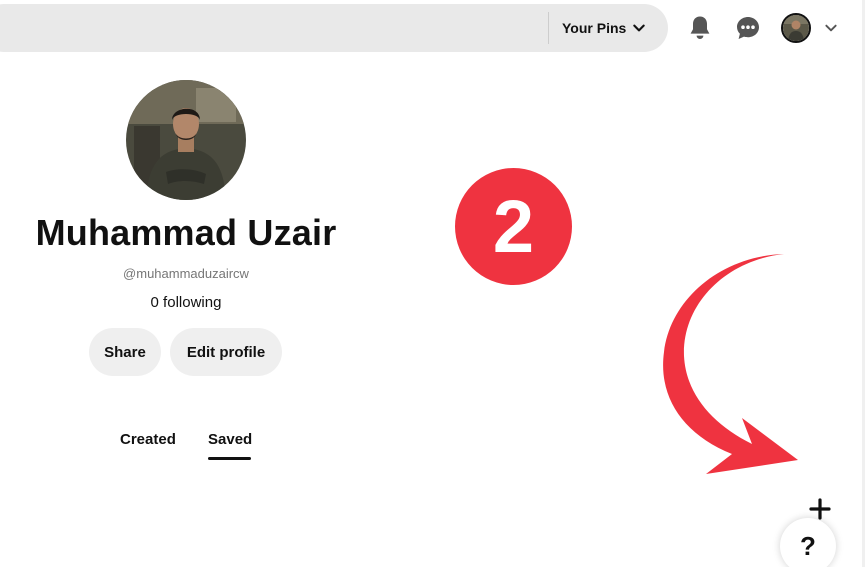 This screenshot has width=865, height=567. I want to click on curved-arrow-icon, so click(730, 364).